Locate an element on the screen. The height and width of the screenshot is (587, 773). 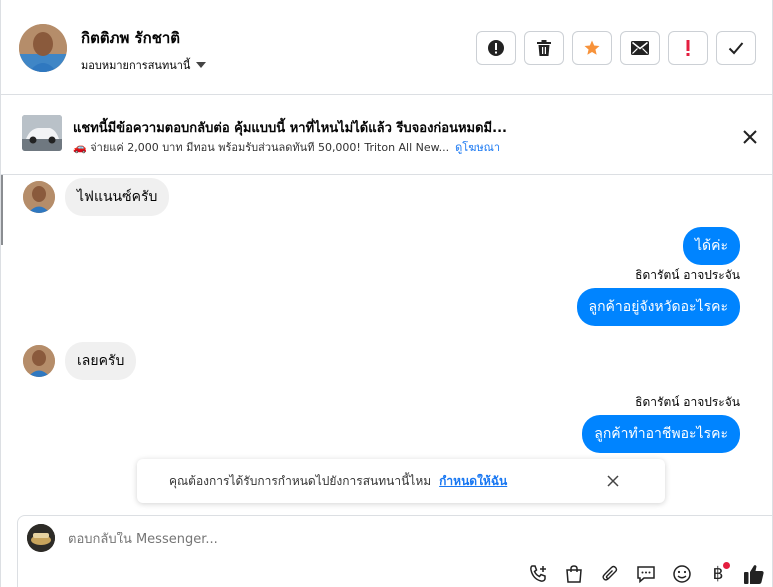
mark-important-button is located at coordinates (688, 48).